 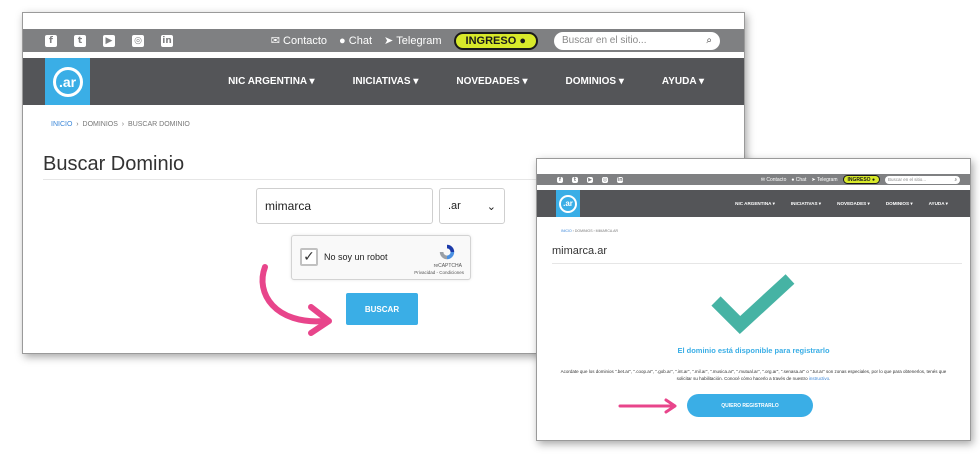 What do you see at coordinates (159, 124) in the screenshot?
I see `breadcrumb-current: BUSCAR DOMINIO` at bounding box center [159, 124].